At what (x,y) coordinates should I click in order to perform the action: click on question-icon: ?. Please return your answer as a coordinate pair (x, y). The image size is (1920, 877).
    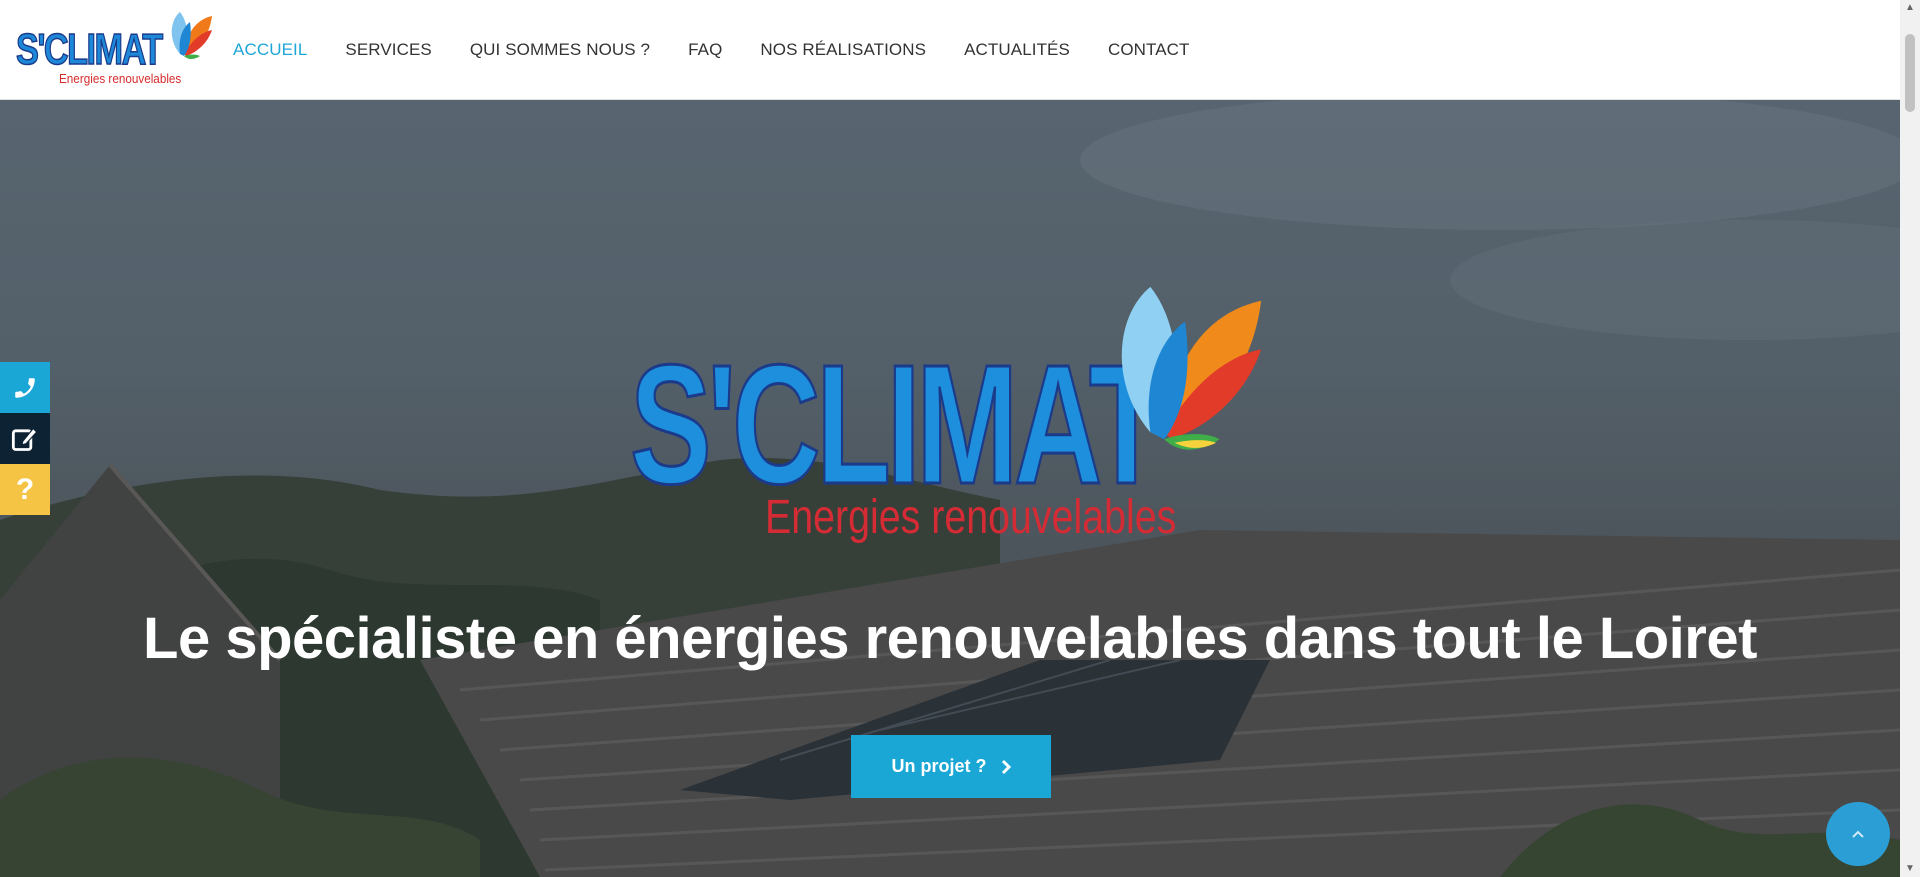
    Looking at the image, I should click on (25, 489).